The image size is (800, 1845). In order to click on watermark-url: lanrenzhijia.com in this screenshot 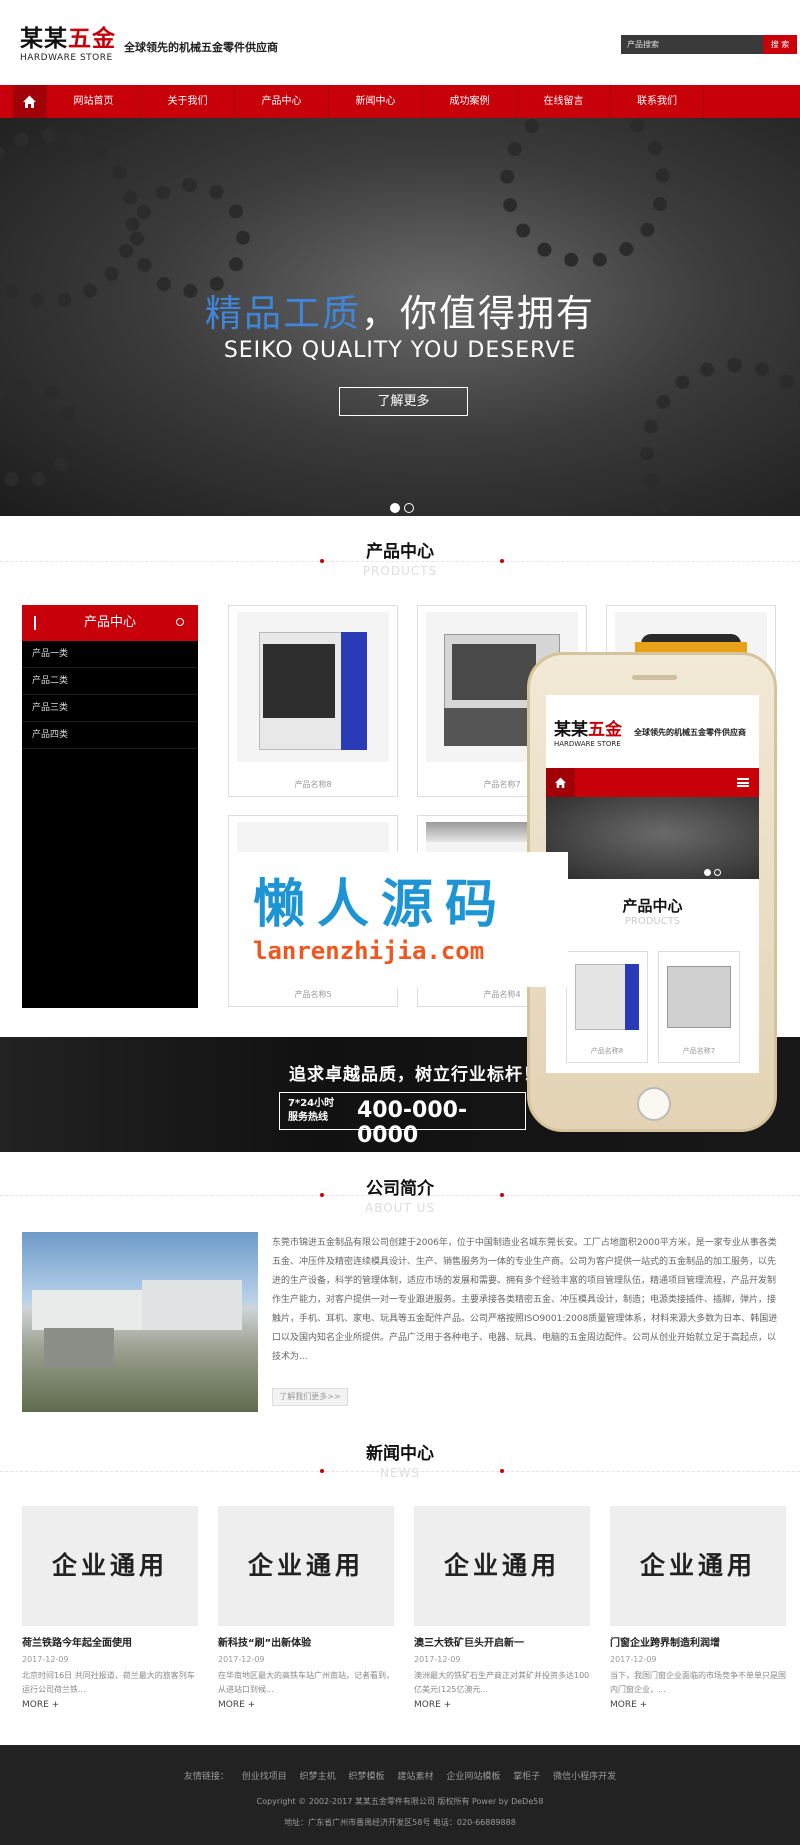, I will do `click(369, 951)`.